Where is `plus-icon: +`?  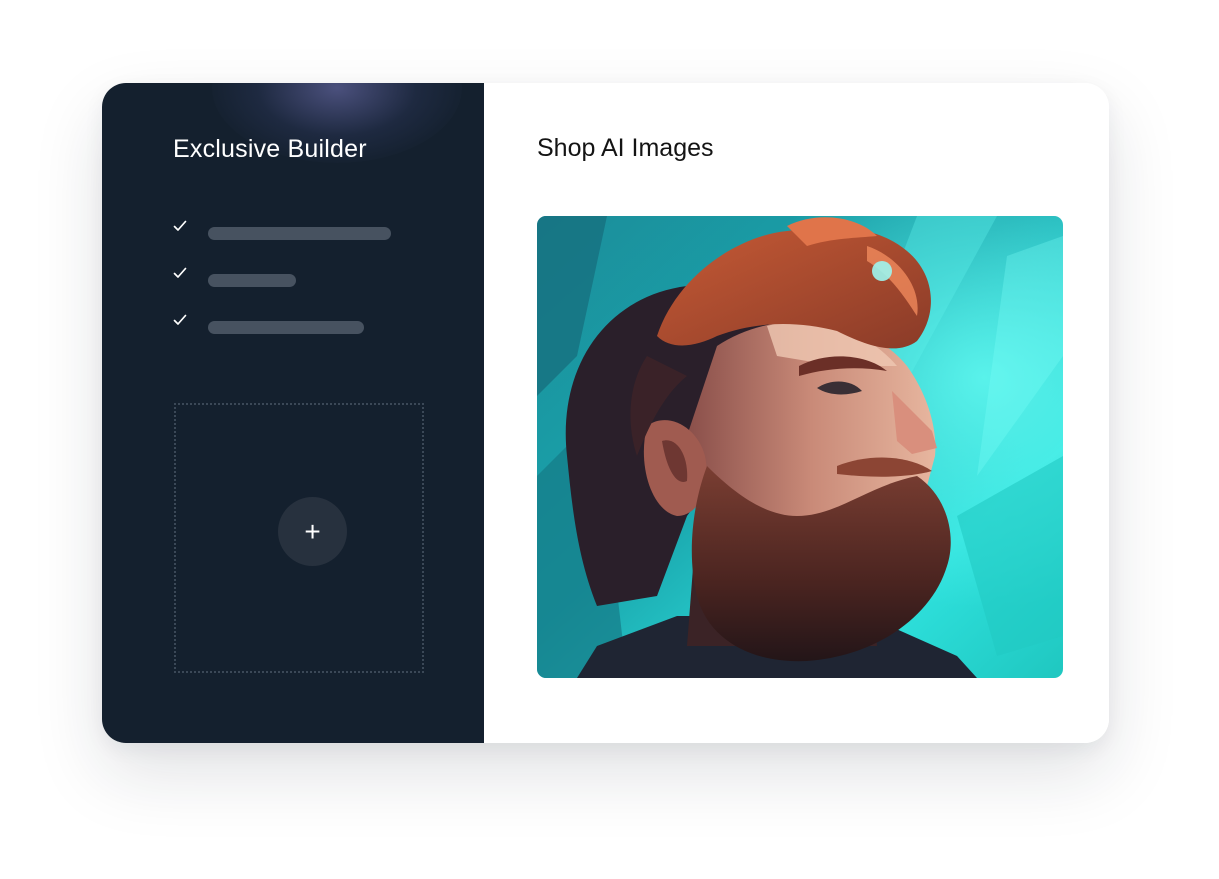
plus-icon: + is located at coordinates (312, 531).